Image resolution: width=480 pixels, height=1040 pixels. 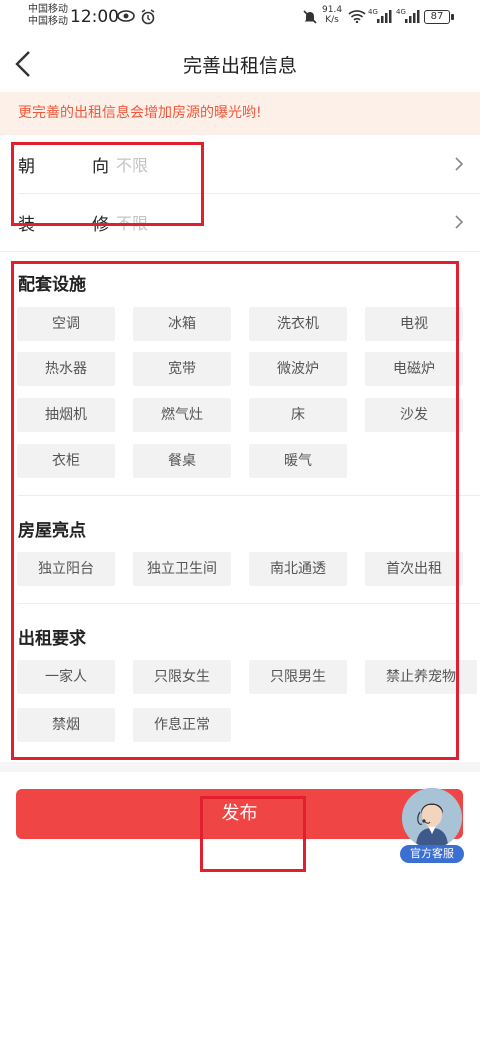 What do you see at coordinates (94, 17) in the screenshot?
I see `status-time: 12:00` at bounding box center [94, 17].